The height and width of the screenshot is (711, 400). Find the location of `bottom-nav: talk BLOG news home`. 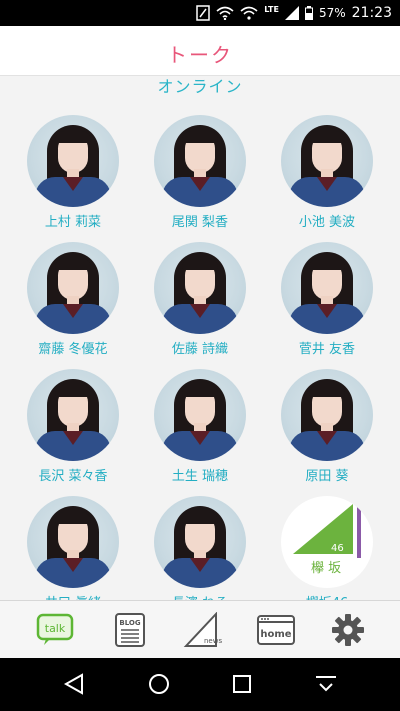

bottom-nav: talk BLOG news home is located at coordinates (200, 629).